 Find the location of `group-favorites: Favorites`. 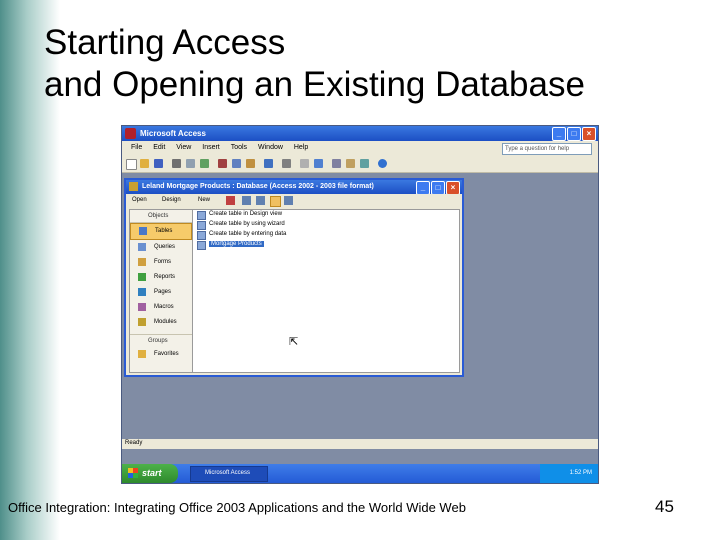

group-favorites: Favorites is located at coordinates (161, 354).